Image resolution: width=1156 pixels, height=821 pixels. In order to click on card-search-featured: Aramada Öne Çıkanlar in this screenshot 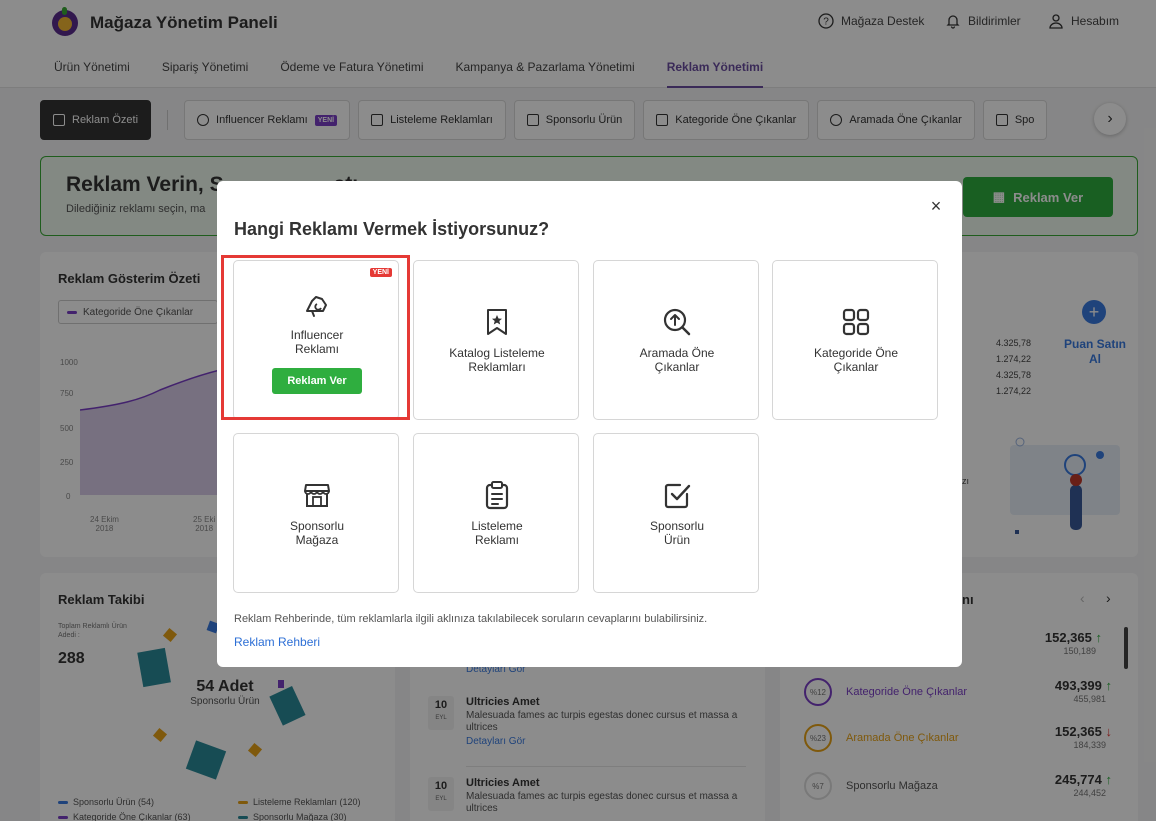, I will do `click(676, 340)`.